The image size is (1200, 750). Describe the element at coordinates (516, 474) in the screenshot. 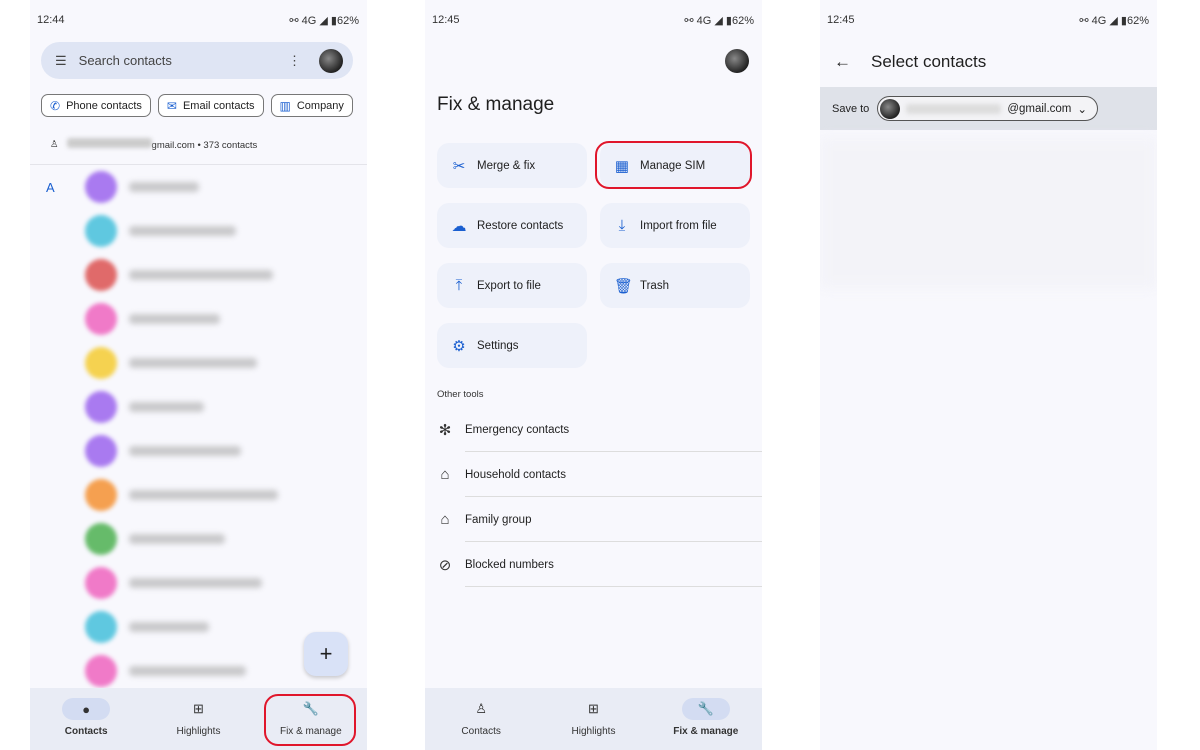

I see `tool-label: Household contacts` at that location.